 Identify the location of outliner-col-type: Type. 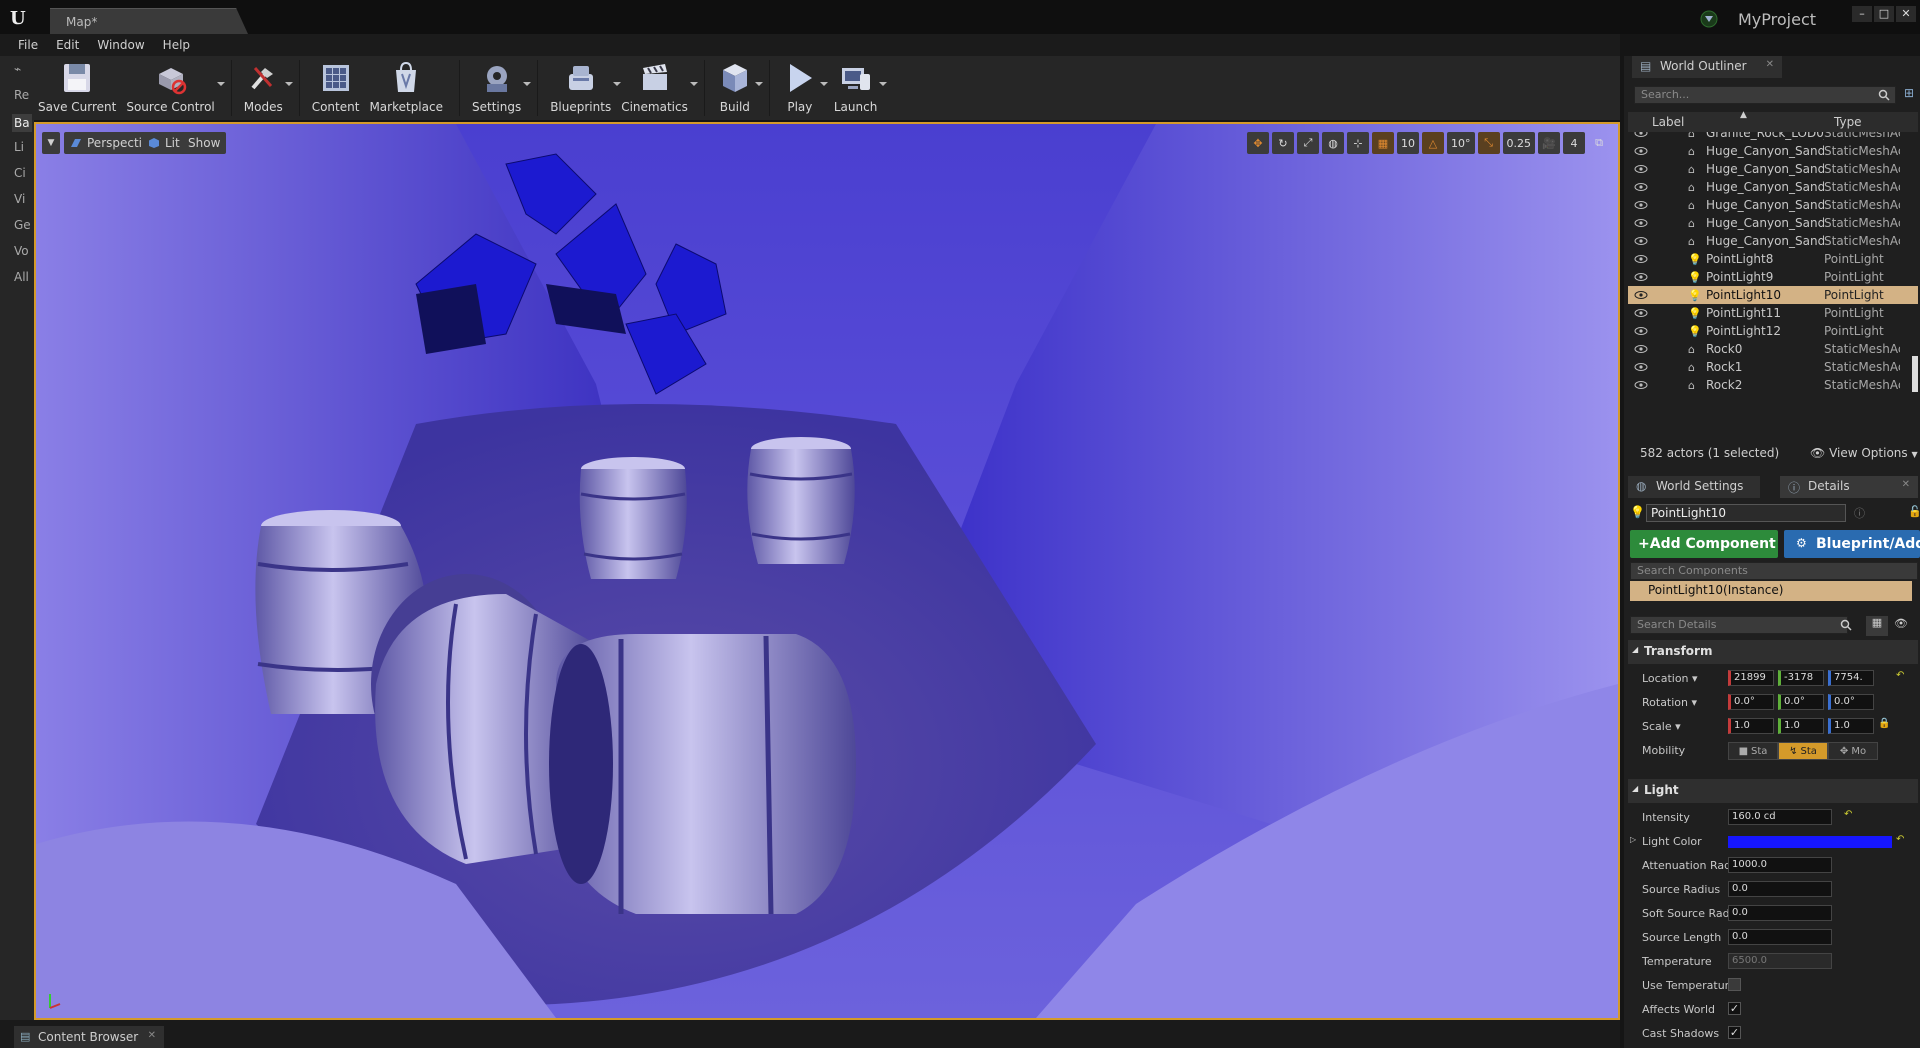
(1848, 122).